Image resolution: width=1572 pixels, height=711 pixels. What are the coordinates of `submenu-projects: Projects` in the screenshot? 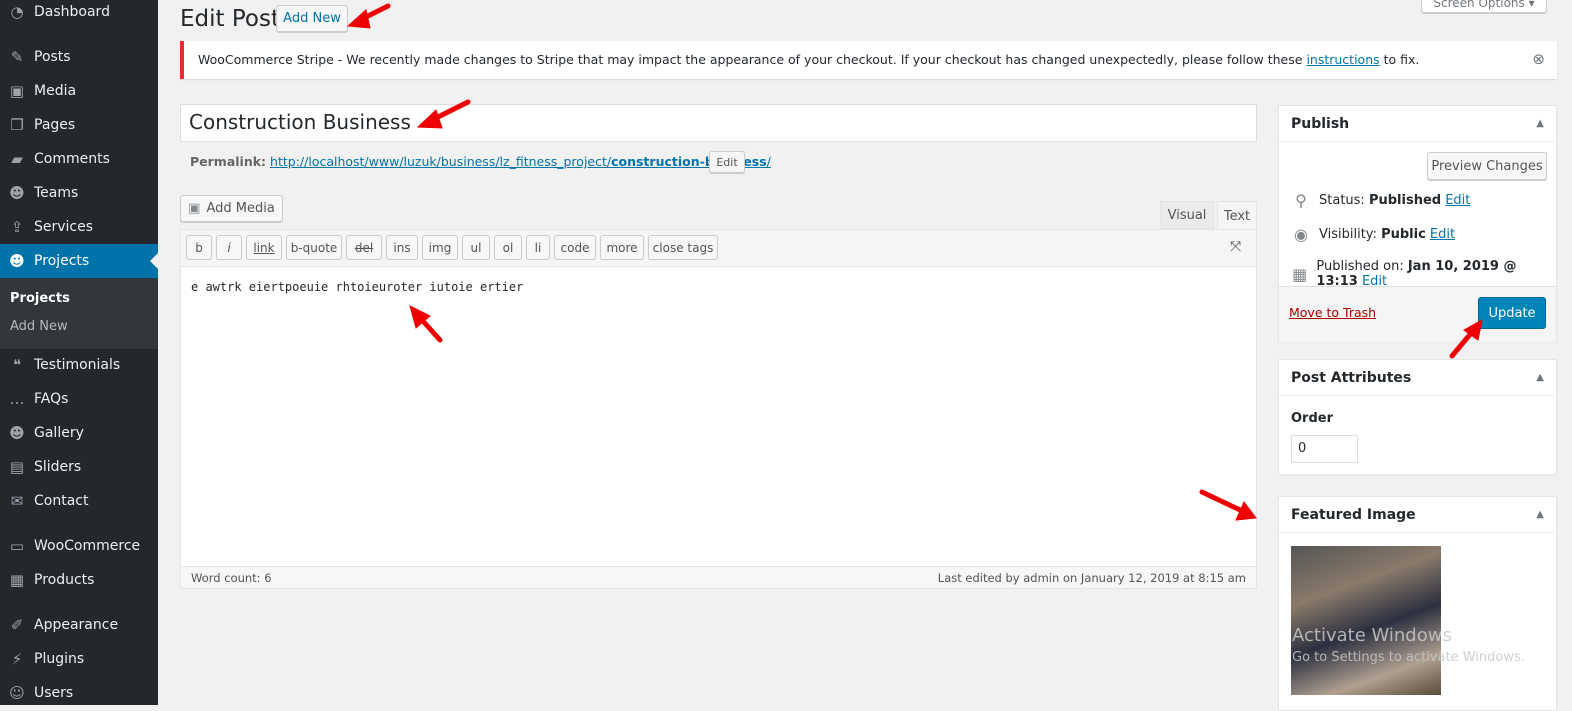 It's located at (40, 298).